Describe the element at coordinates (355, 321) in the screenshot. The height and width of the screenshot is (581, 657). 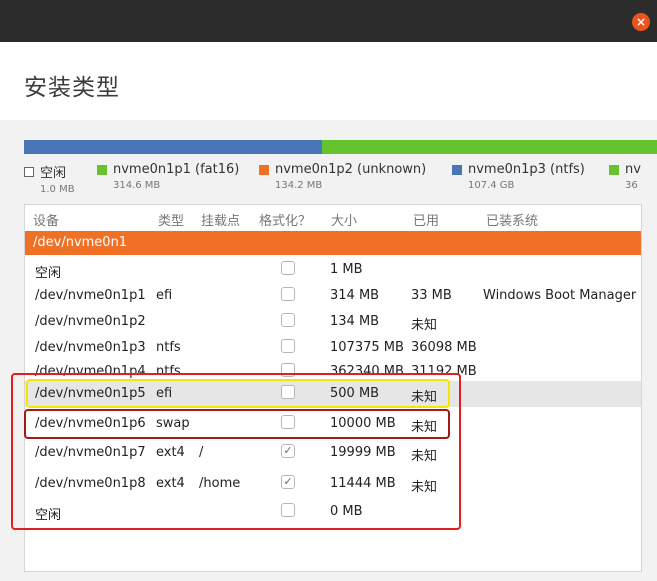
I see `cell-size: 134 MB` at that location.